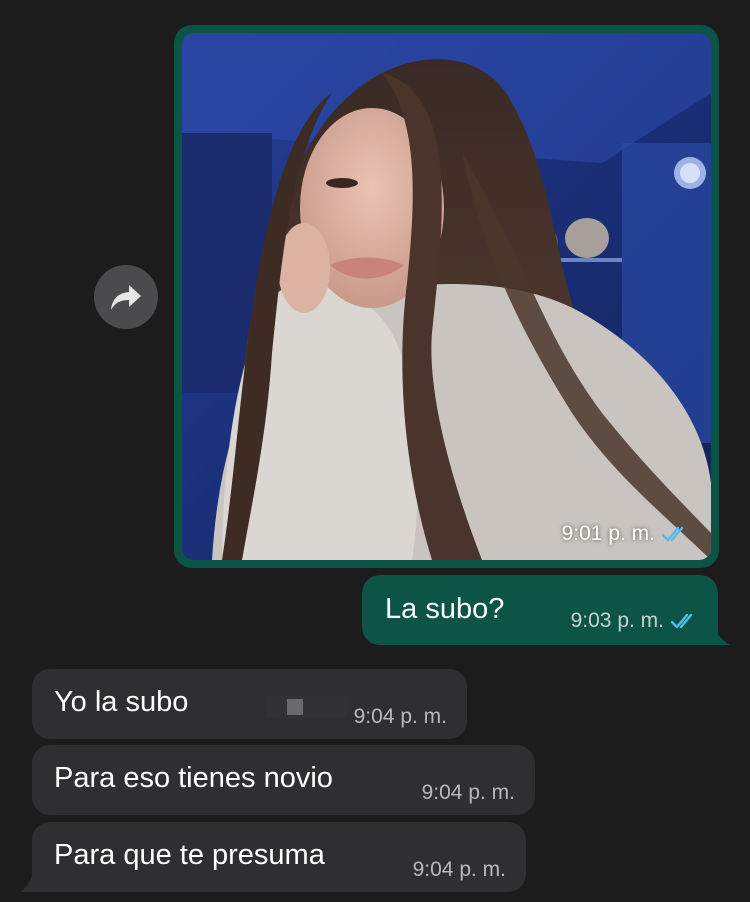 This screenshot has width=750, height=902. What do you see at coordinates (189, 855) in the screenshot?
I see `incoming-message-text: Para que te presuma` at bounding box center [189, 855].